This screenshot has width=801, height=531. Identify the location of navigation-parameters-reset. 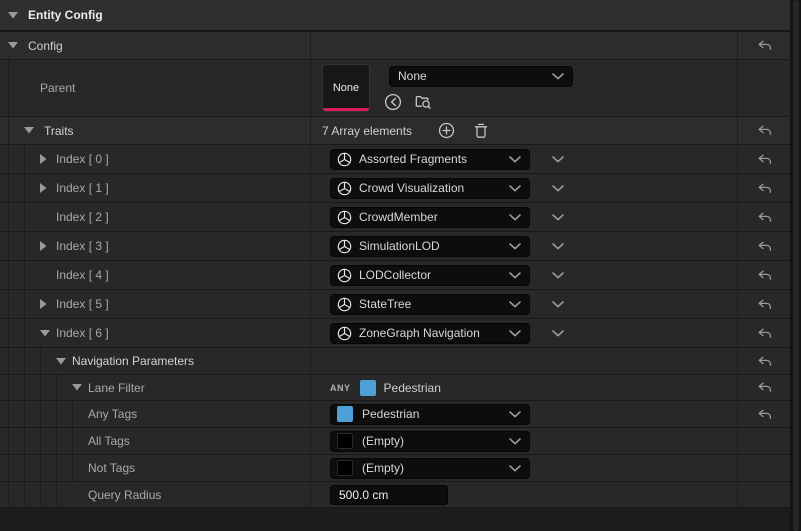
(764, 361).